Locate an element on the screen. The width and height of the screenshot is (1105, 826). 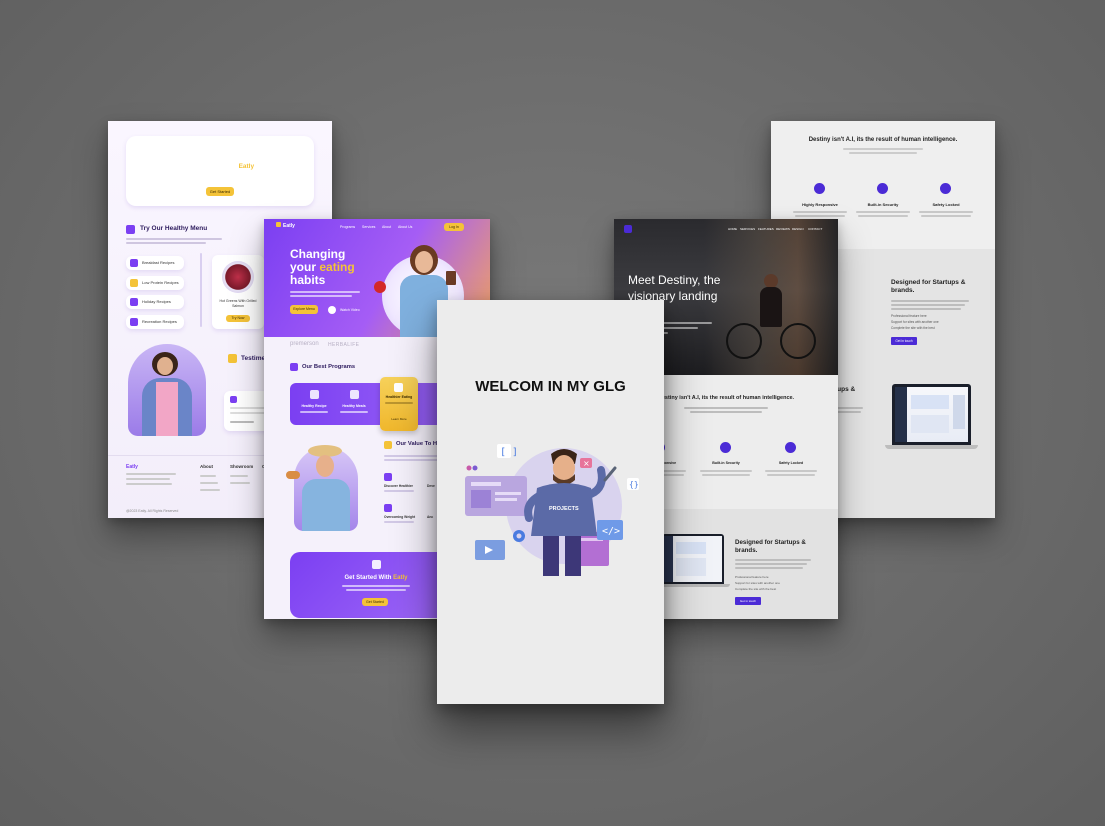
nav-design: DESIGN is located at coordinates (798, 229).